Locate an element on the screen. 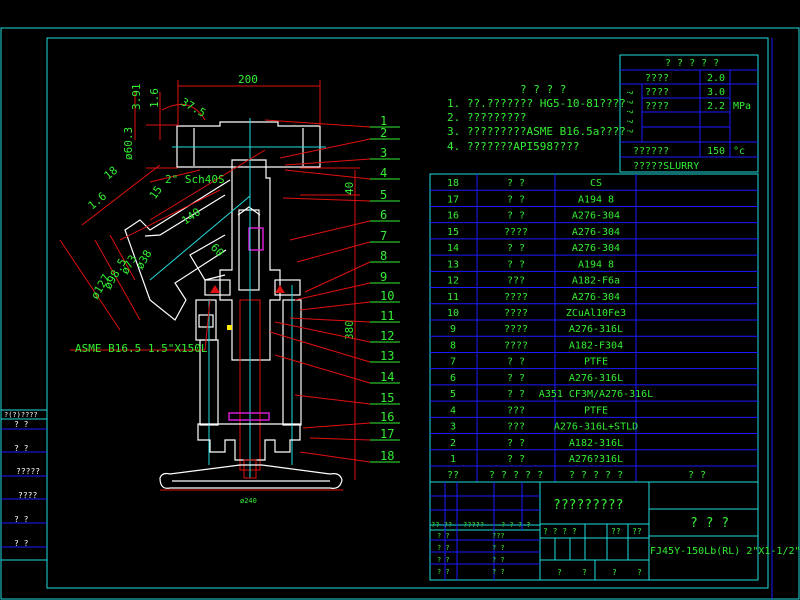 The height and width of the screenshot is (600, 800). part-name: ??? is located at coordinates (516, 281).